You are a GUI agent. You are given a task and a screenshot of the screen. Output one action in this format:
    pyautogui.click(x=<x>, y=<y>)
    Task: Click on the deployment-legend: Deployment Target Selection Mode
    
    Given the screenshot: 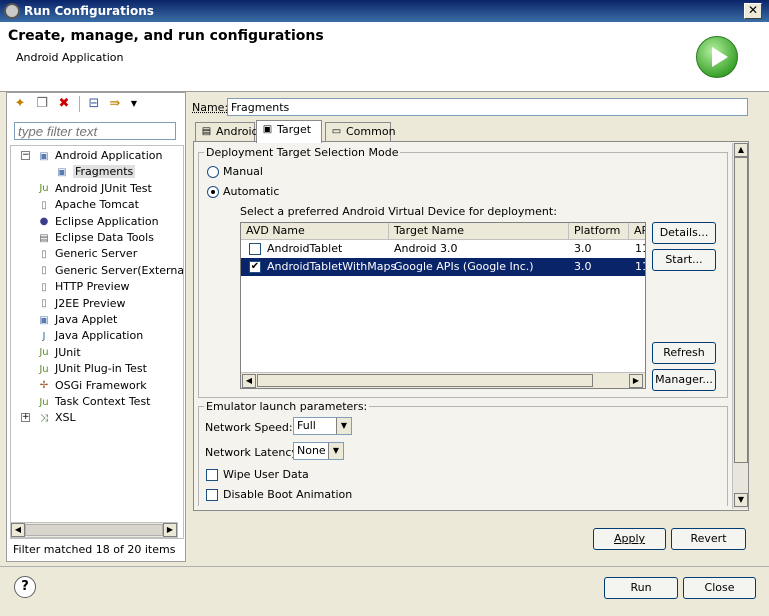 What is the action you would take?
    pyautogui.click(x=302, y=152)
    